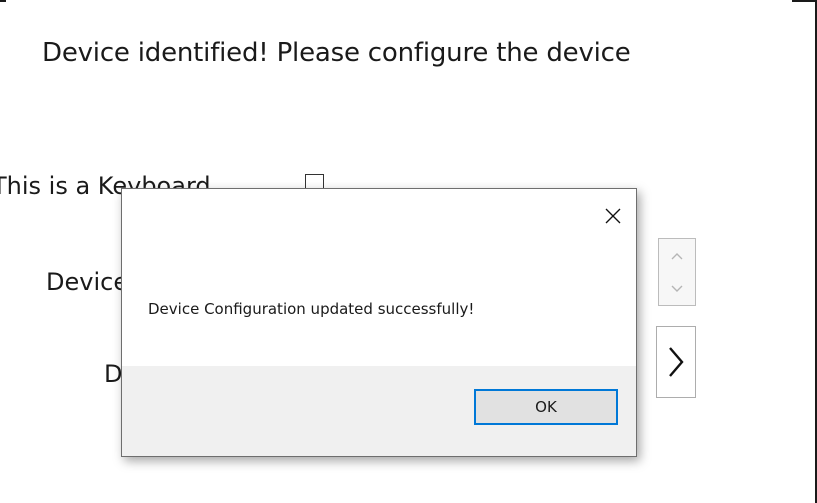 This screenshot has width=817, height=503. Describe the element at coordinates (113, 374) in the screenshot. I see `d-field-label: D` at that location.